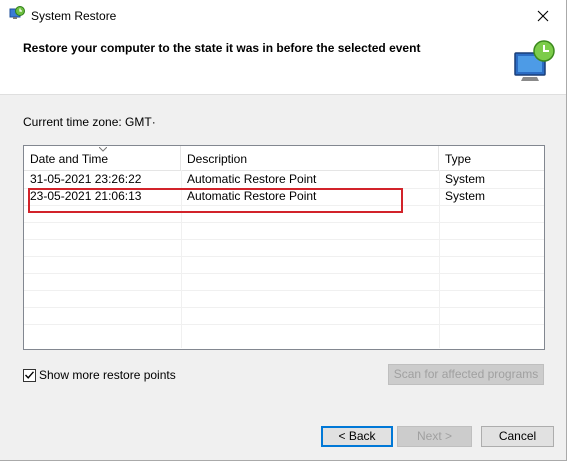 Image resolution: width=570 pixels, height=466 pixels. What do you see at coordinates (217, 159) in the screenshot?
I see `column-header-description-label: Description` at bounding box center [217, 159].